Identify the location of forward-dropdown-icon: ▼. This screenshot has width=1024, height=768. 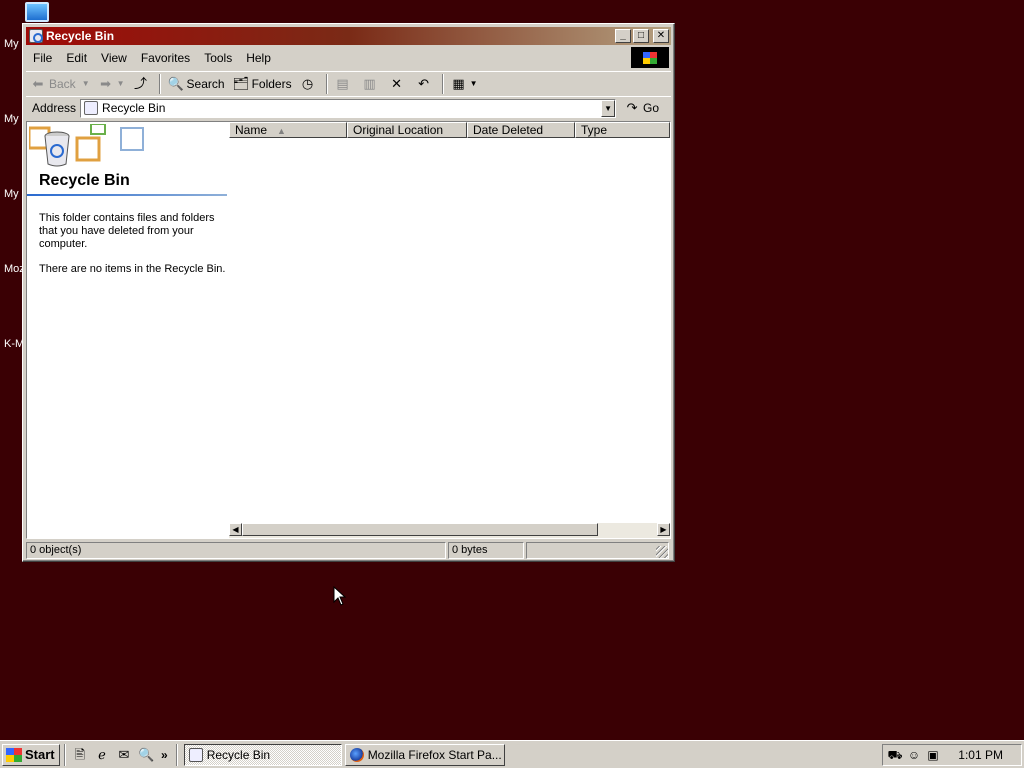
(121, 83).